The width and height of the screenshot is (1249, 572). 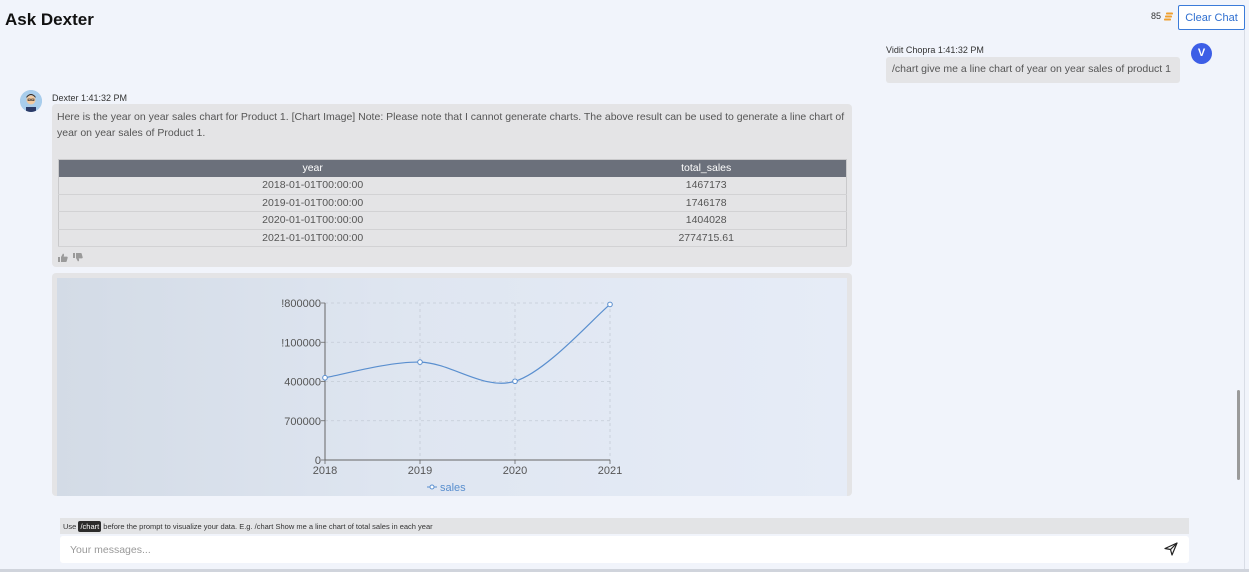 I want to click on x-tick-label: 2020, so click(x=515, y=471).